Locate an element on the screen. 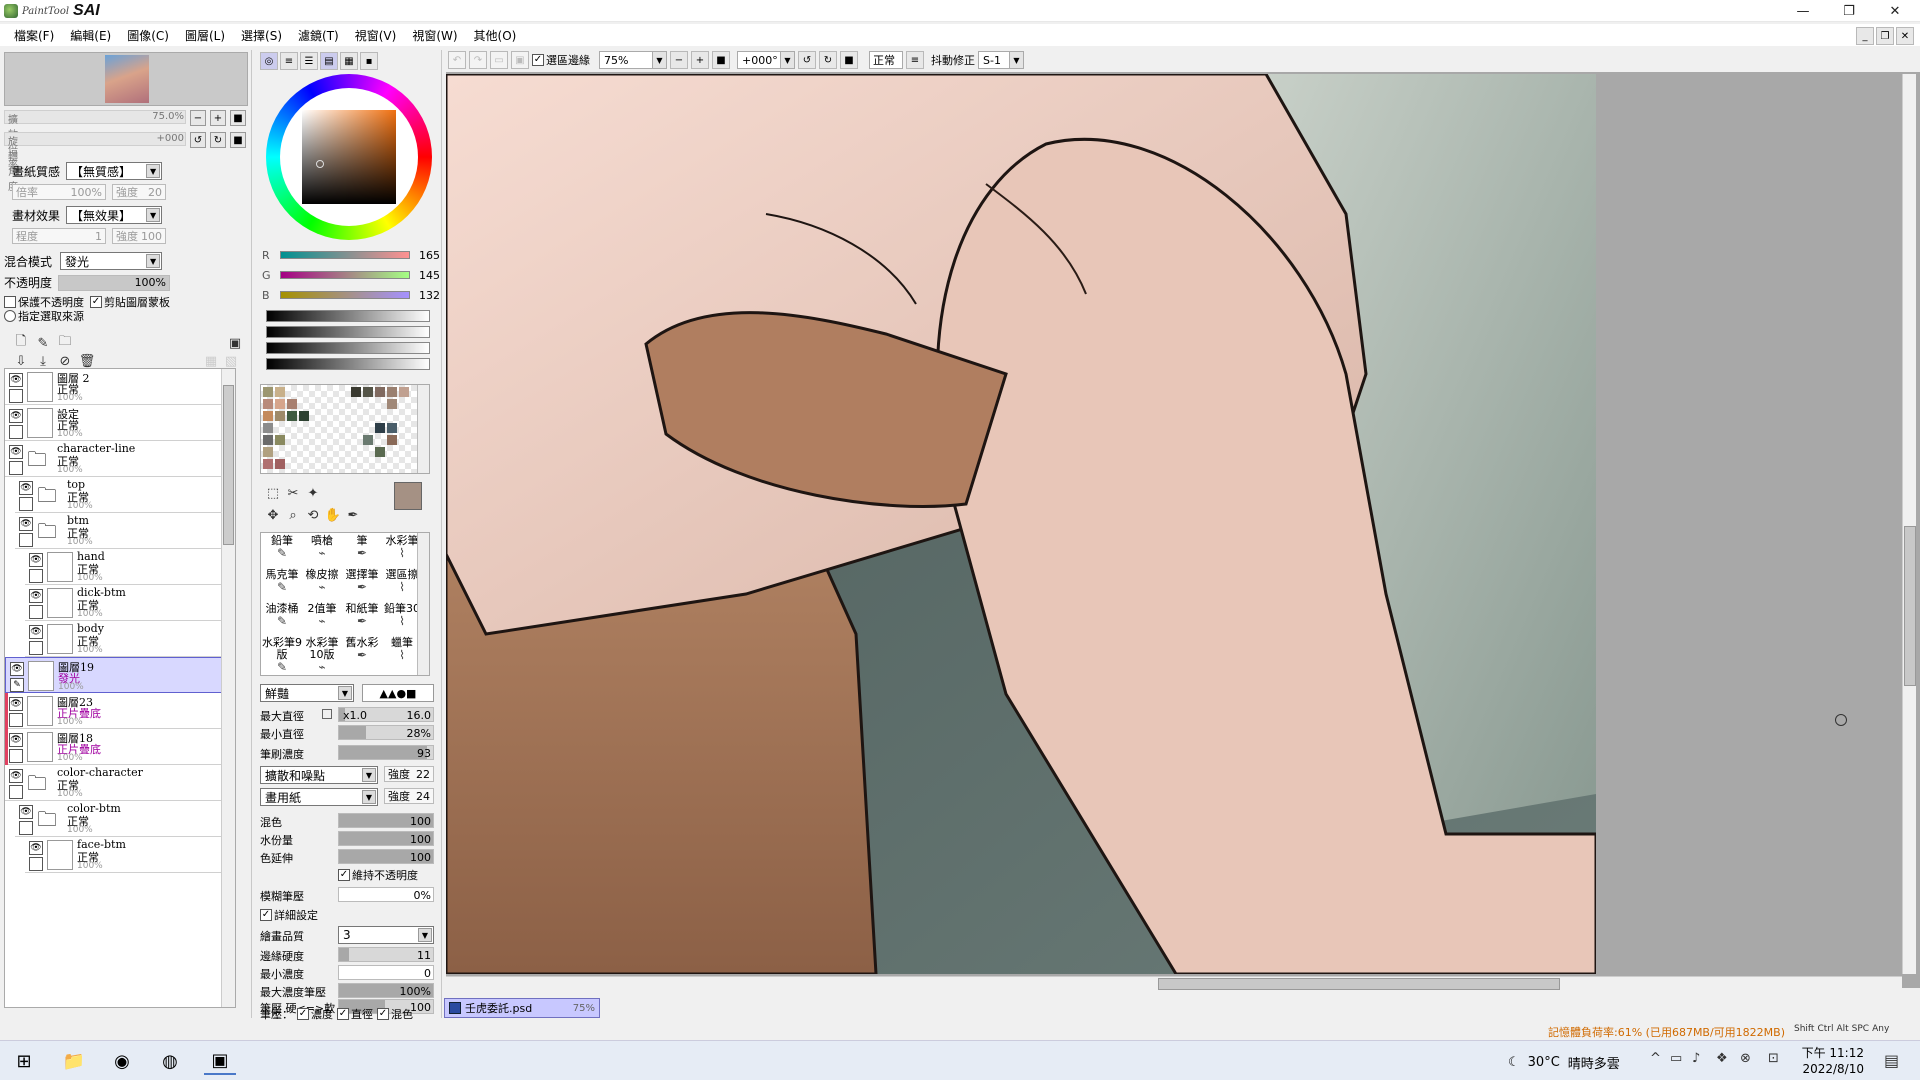  color-mixer-mode-icon: ▤ is located at coordinates (329, 61).